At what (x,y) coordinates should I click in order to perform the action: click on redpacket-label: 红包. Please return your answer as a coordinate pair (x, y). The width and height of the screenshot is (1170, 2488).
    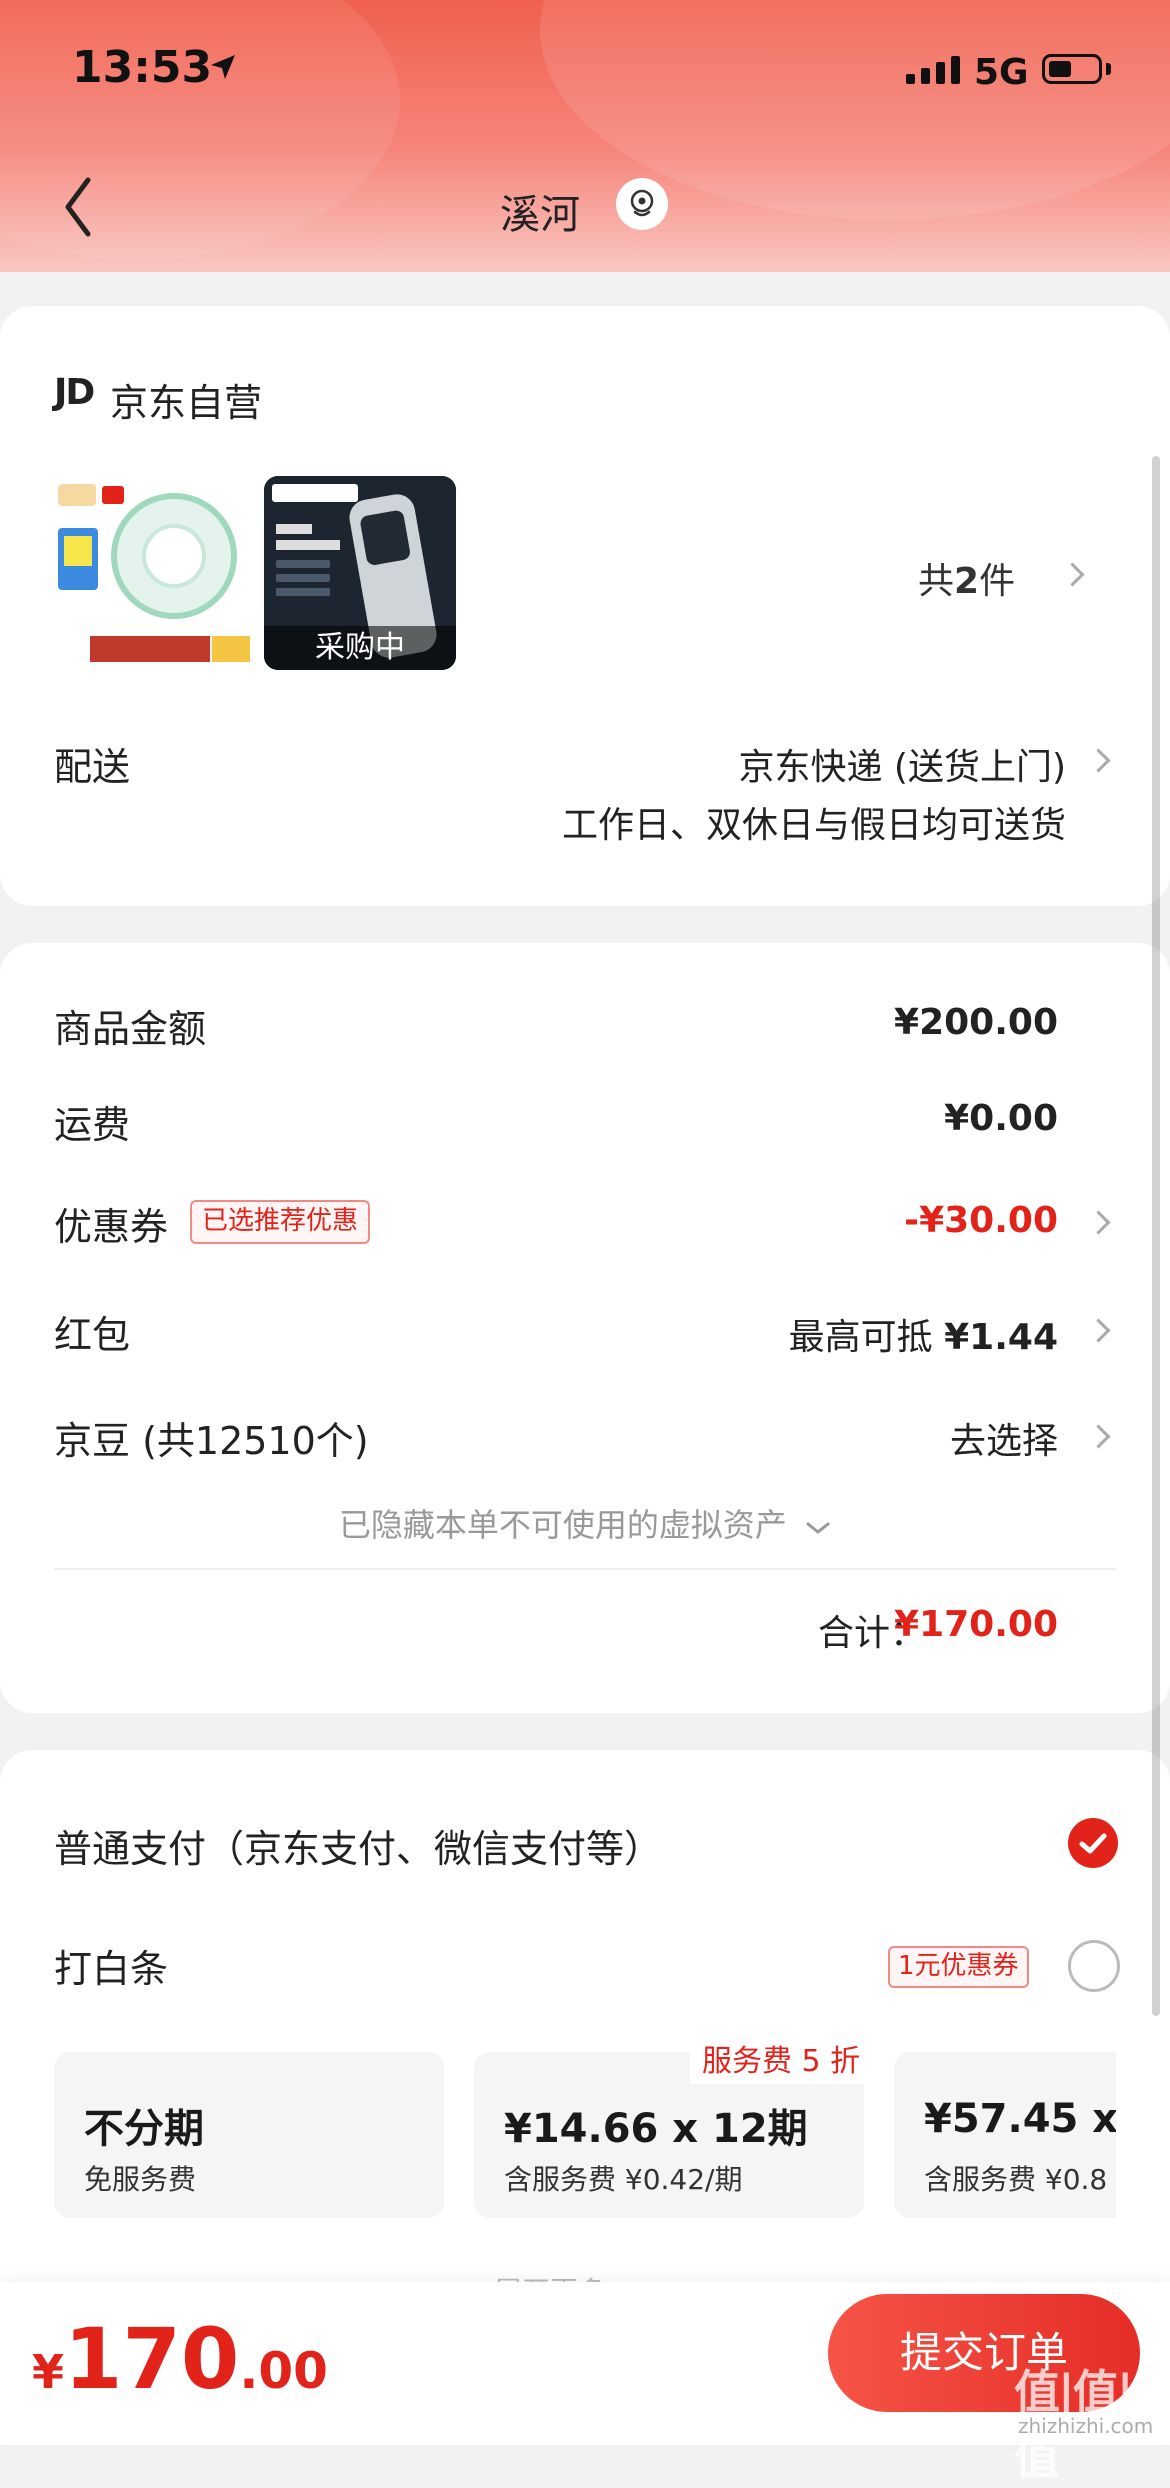
    Looking at the image, I should click on (92, 1335).